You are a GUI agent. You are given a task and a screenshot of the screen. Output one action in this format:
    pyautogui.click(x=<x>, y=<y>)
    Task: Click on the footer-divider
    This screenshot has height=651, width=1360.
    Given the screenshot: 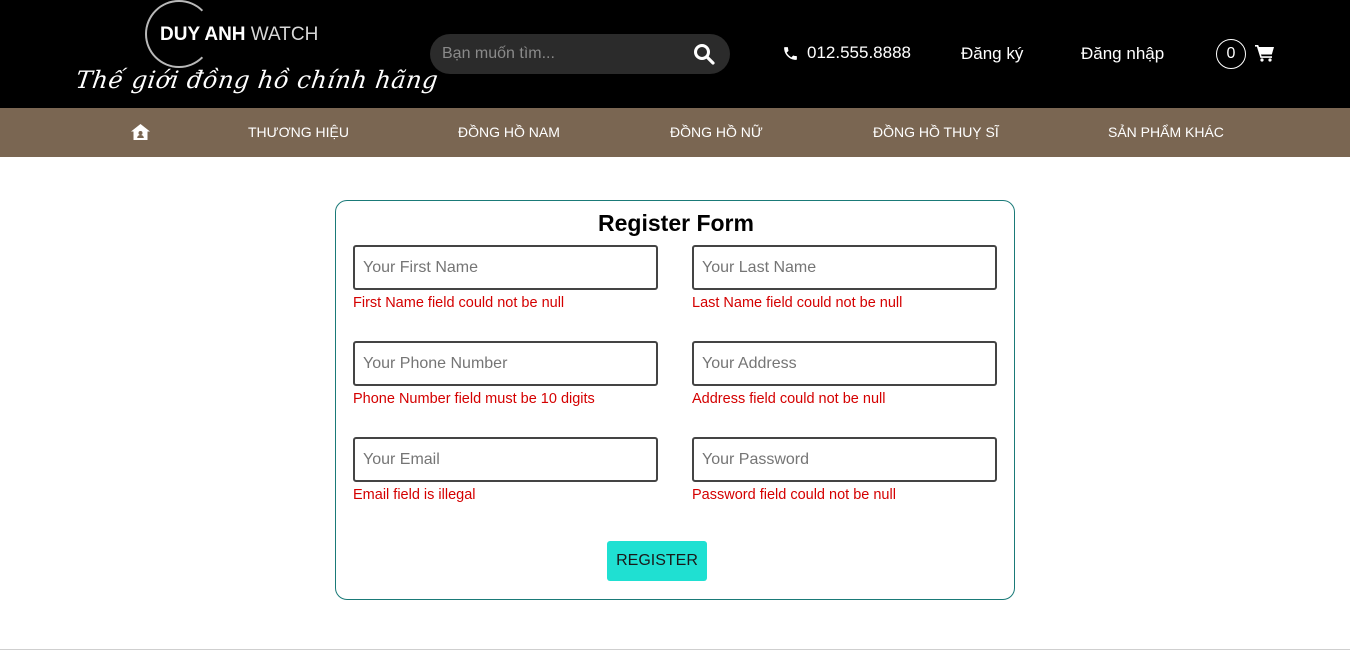 What is the action you would take?
    pyautogui.click(x=675, y=649)
    